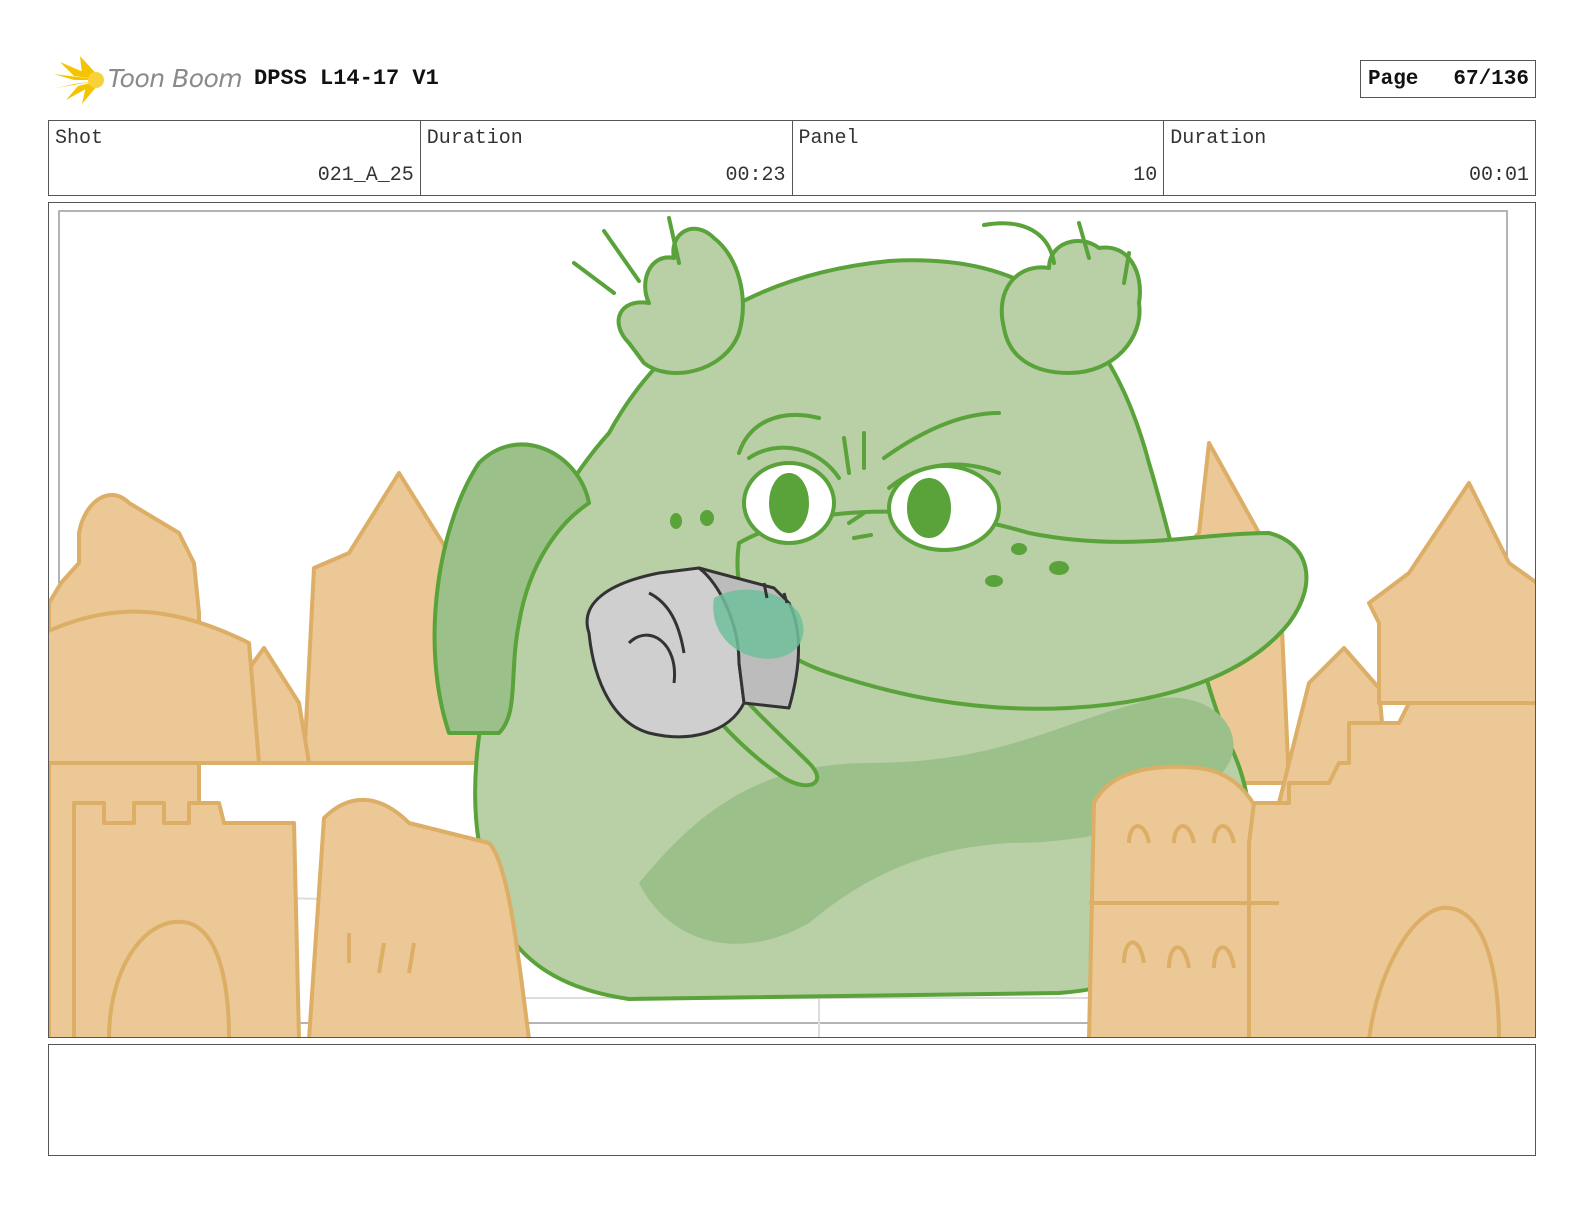  I want to click on project-title: DPSS L14-17 V1, so click(346, 78).